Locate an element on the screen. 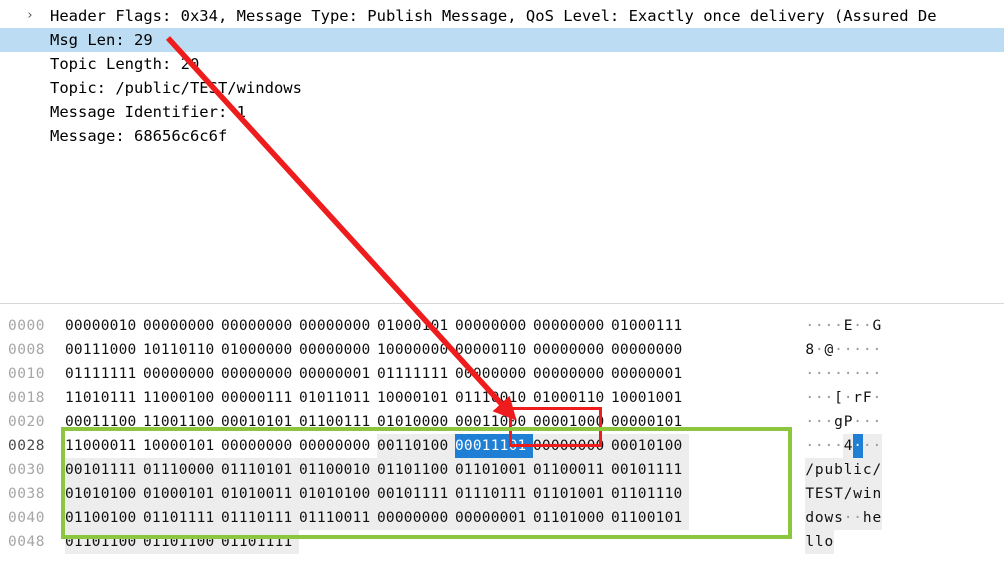  expand-triangle-icon: › is located at coordinates (30, 16).